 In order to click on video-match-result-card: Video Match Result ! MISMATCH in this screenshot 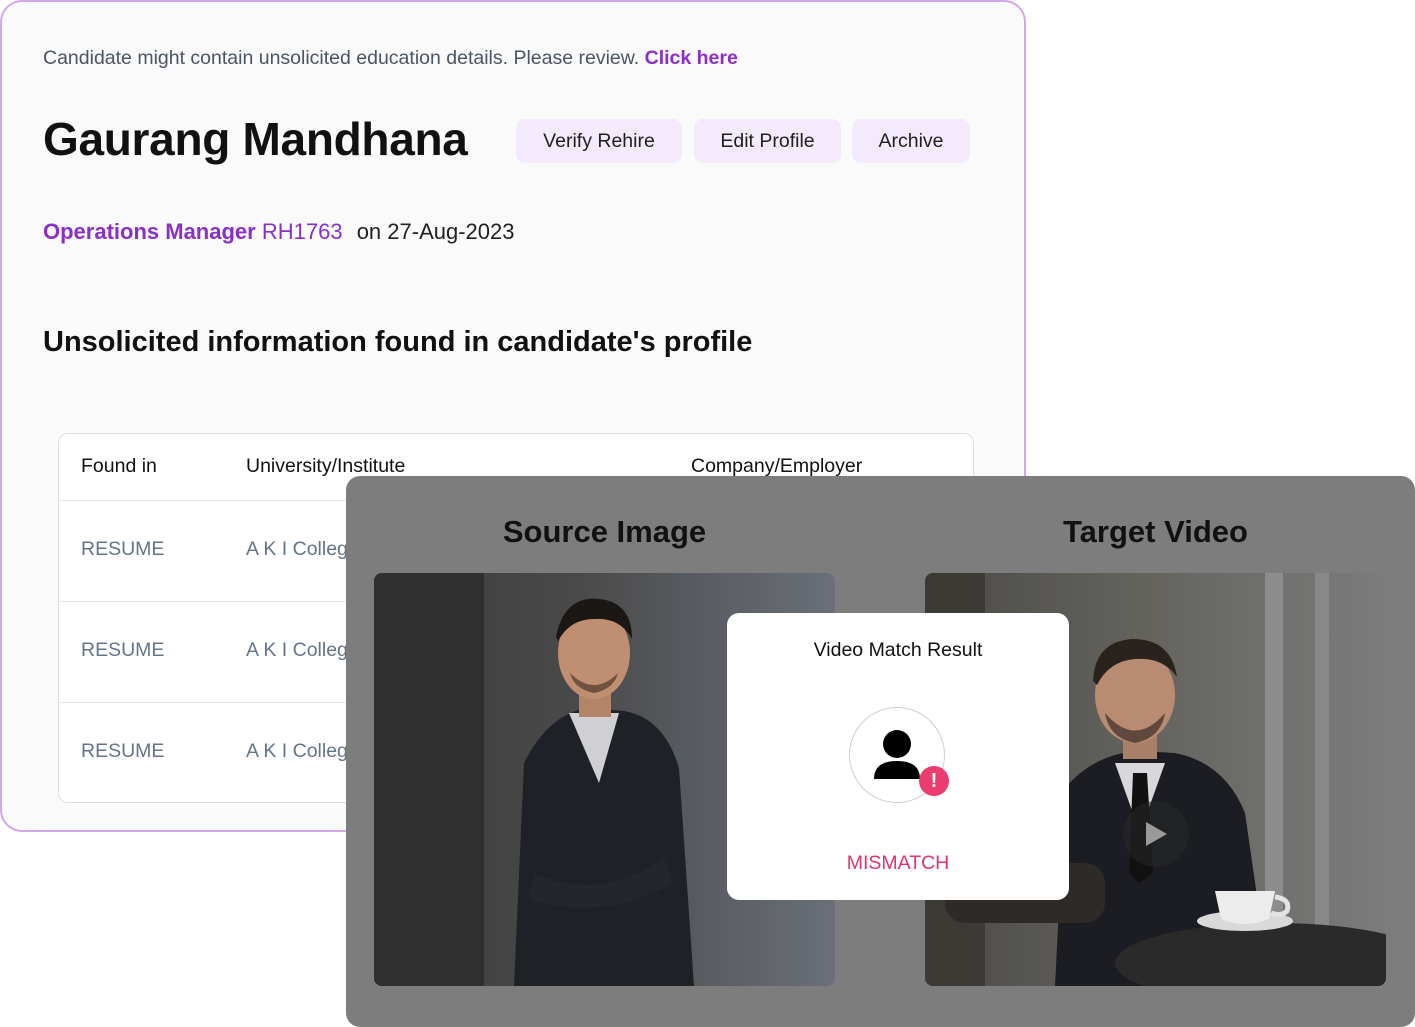, I will do `click(898, 756)`.